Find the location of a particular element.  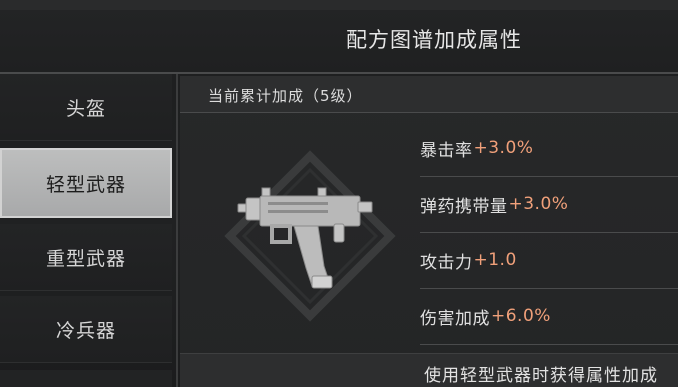

sidebar-bottom-edge is located at coordinates (86, 378).